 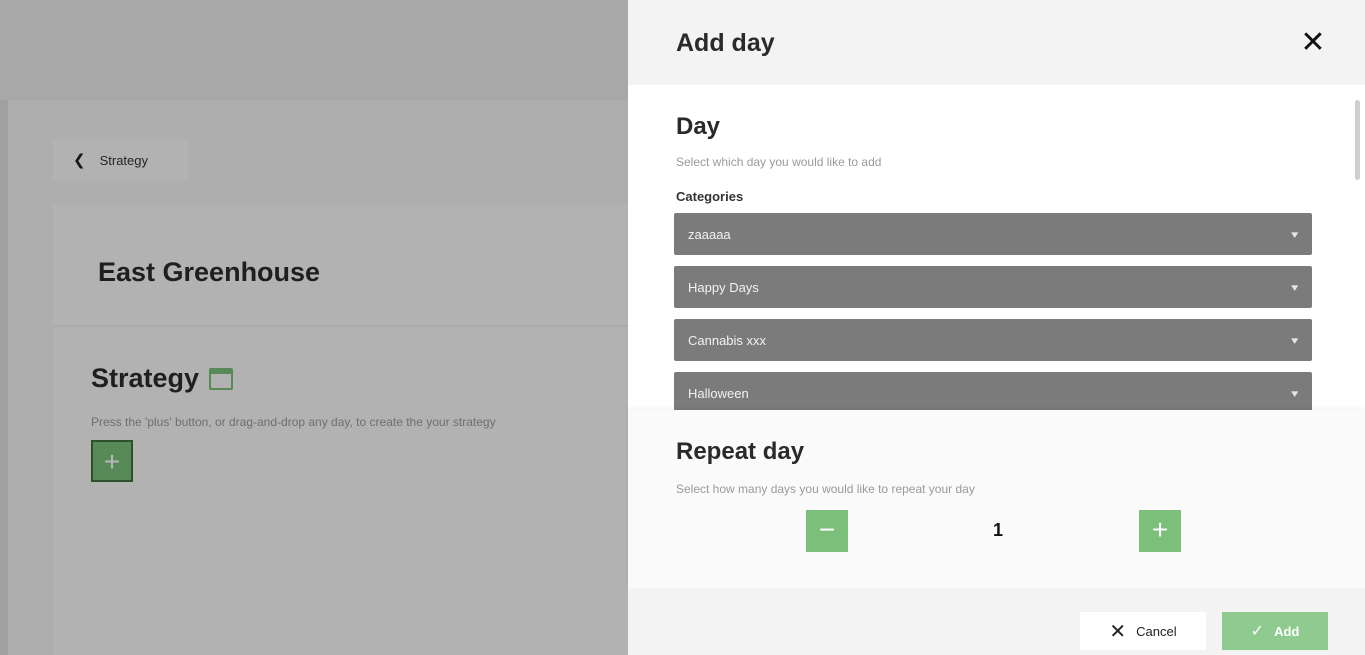 What do you see at coordinates (718, 393) in the screenshot?
I see `category-label: Halloween` at bounding box center [718, 393].